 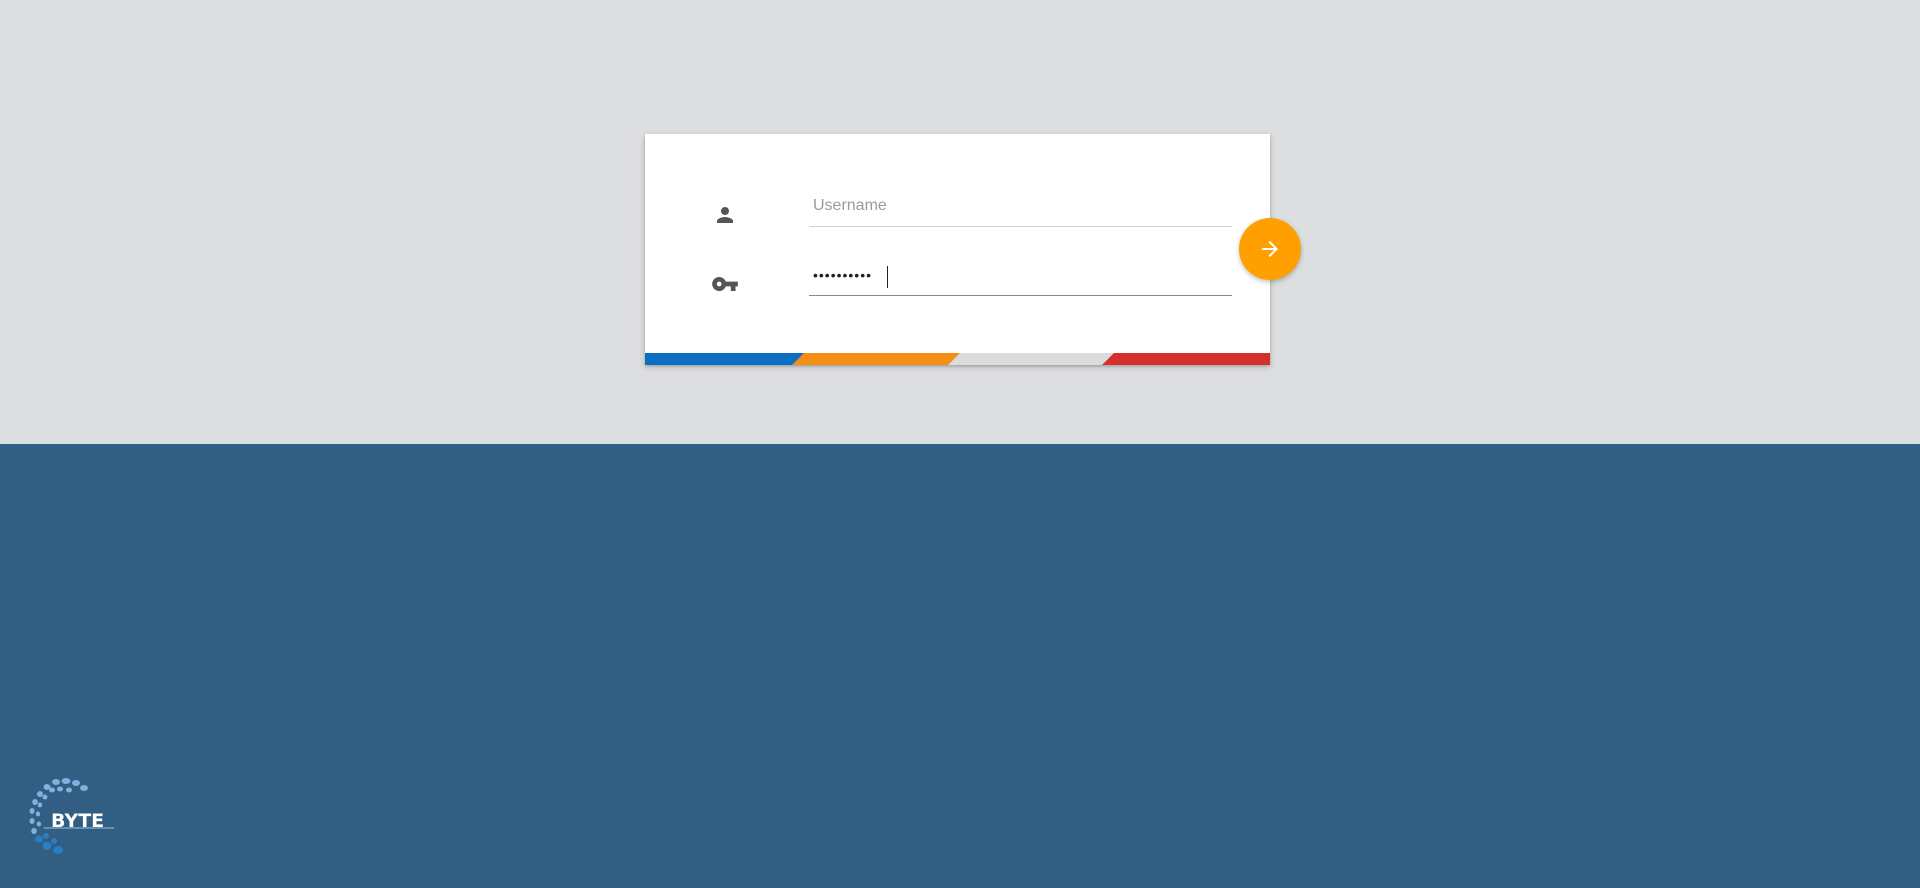 What do you see at coordinates (1033, 359) in the screenshot?
I see `stripe-grey` at bounding box center [1033, 359].